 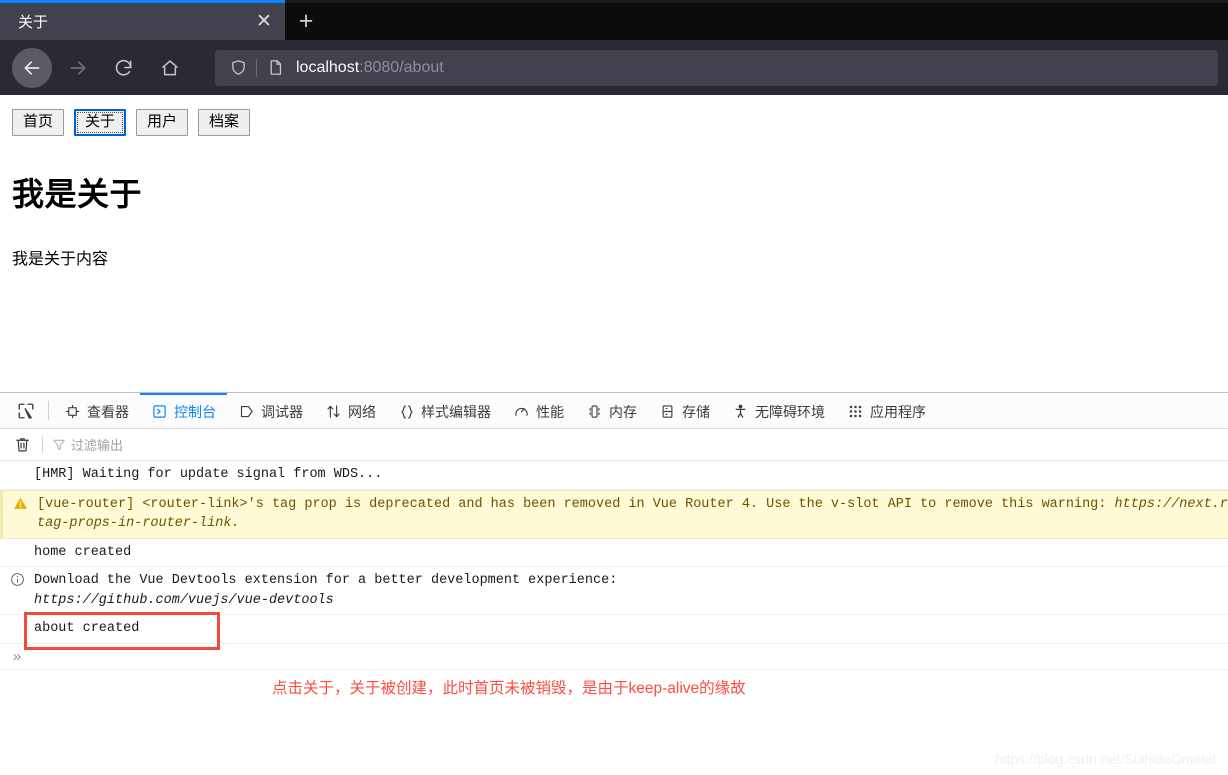 I want to click on url-bar: localhost:8080/about, so click(x=716, y=67).